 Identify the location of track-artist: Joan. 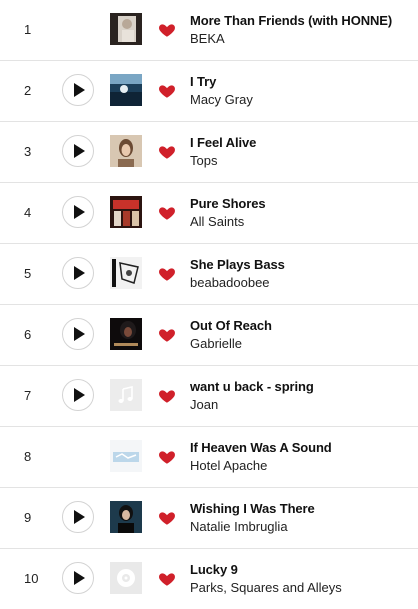
(204, 404).